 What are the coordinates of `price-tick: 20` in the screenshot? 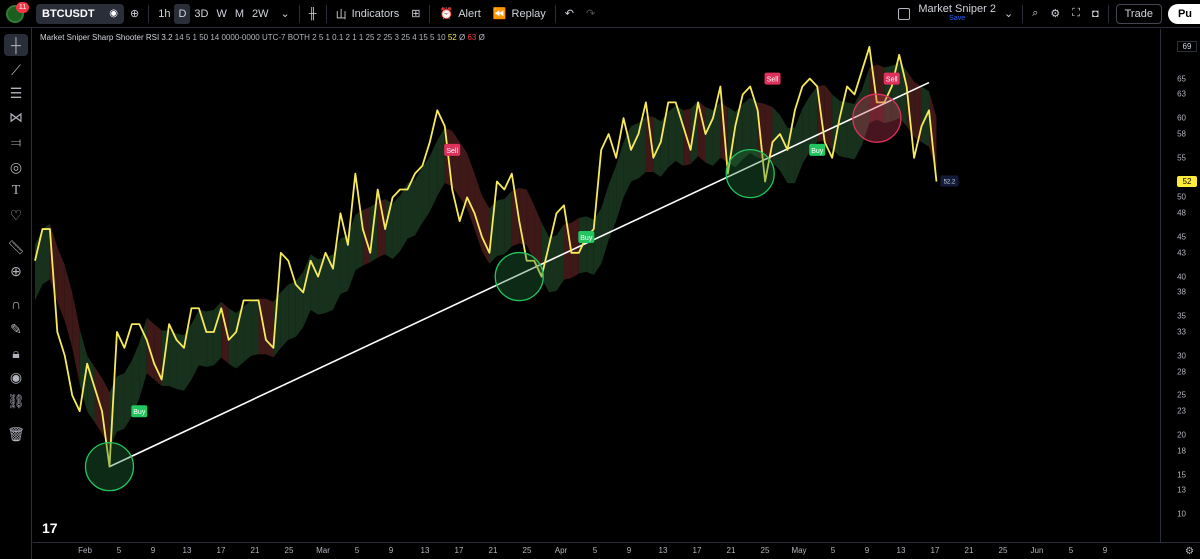 It's located at (1181, 435).